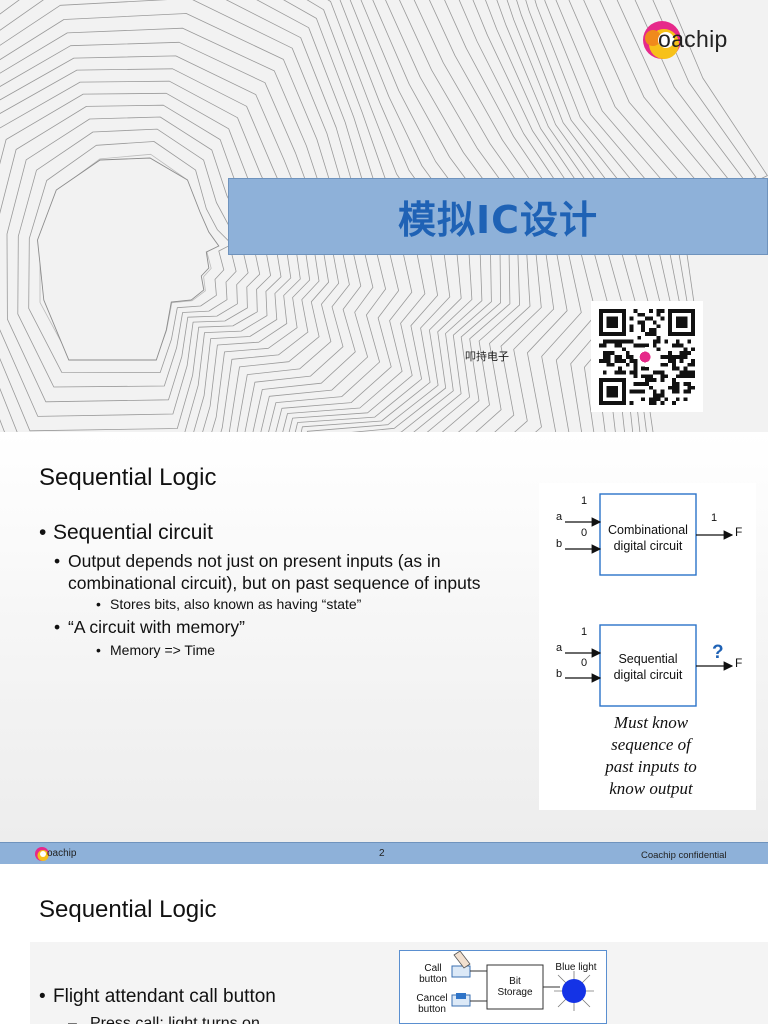 This screenshot has width=768, height=1024. I want to click on head-silhouette, so click(128, 259).